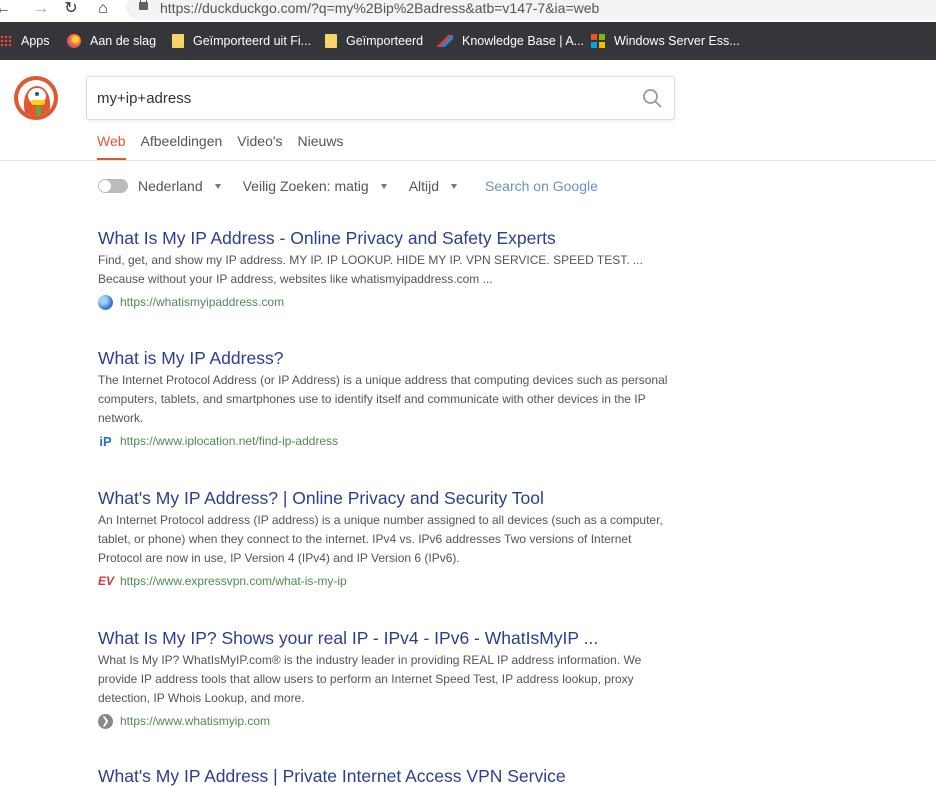 The image size is (936, 787). What do you see at coordinates (445, 41) in the screenshot?
I see `knowledge-base-icon` at bounding box center [445, 41].